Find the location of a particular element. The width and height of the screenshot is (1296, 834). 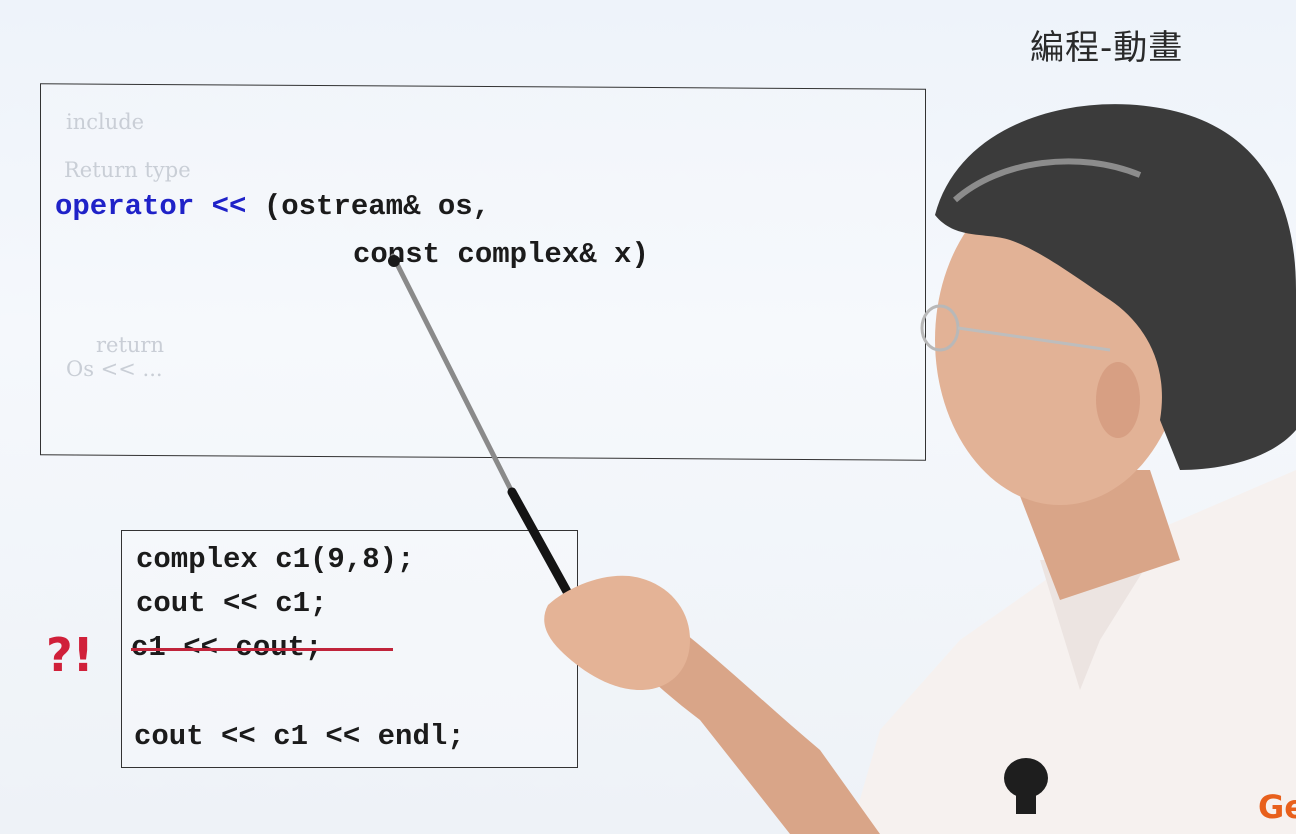

logo-text: Ge is located at coordinates (1277, 807).